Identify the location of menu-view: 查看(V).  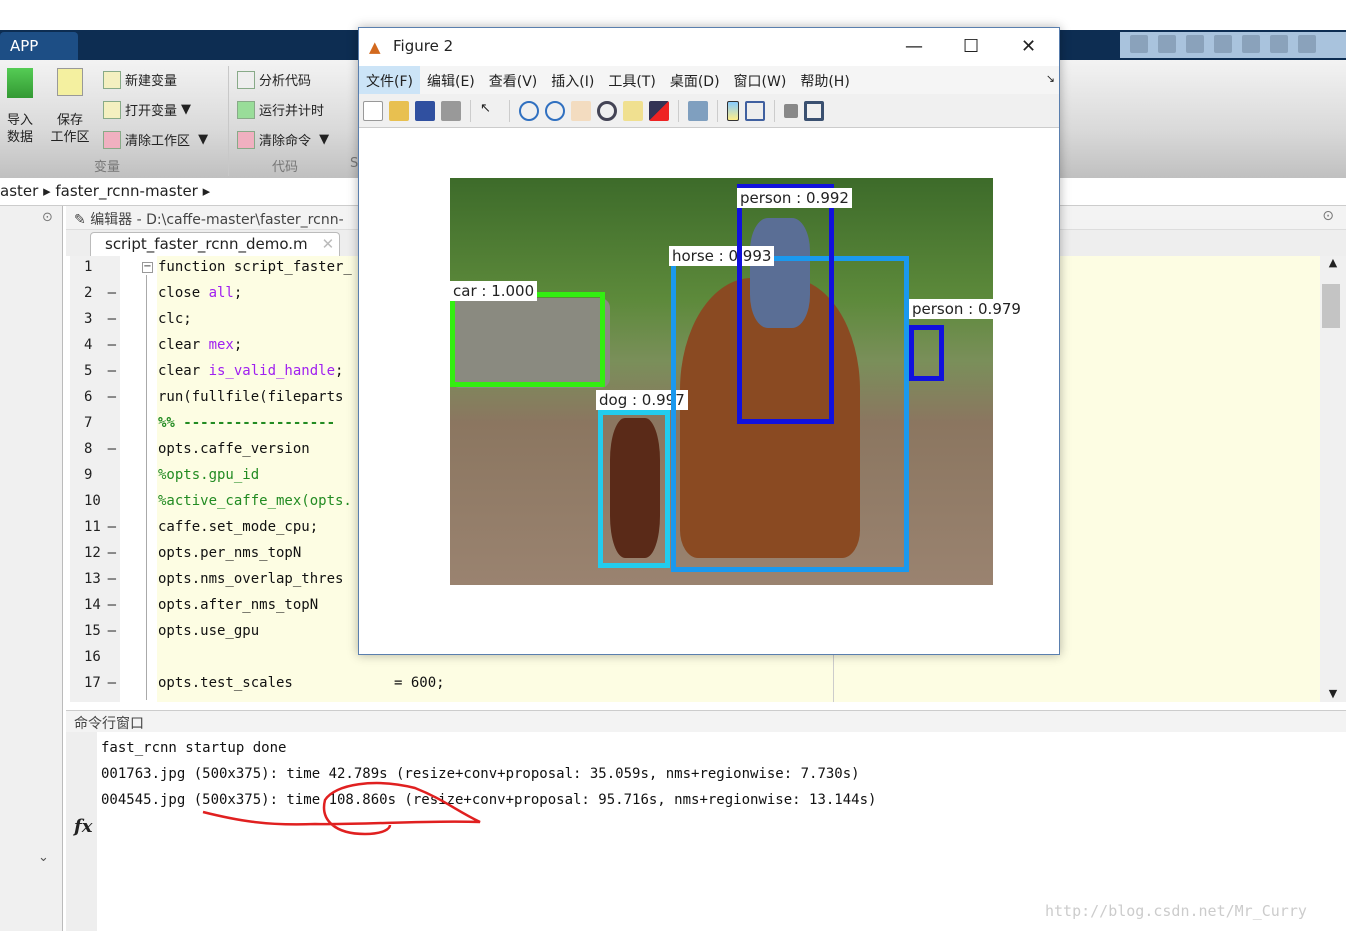
(513, 80).